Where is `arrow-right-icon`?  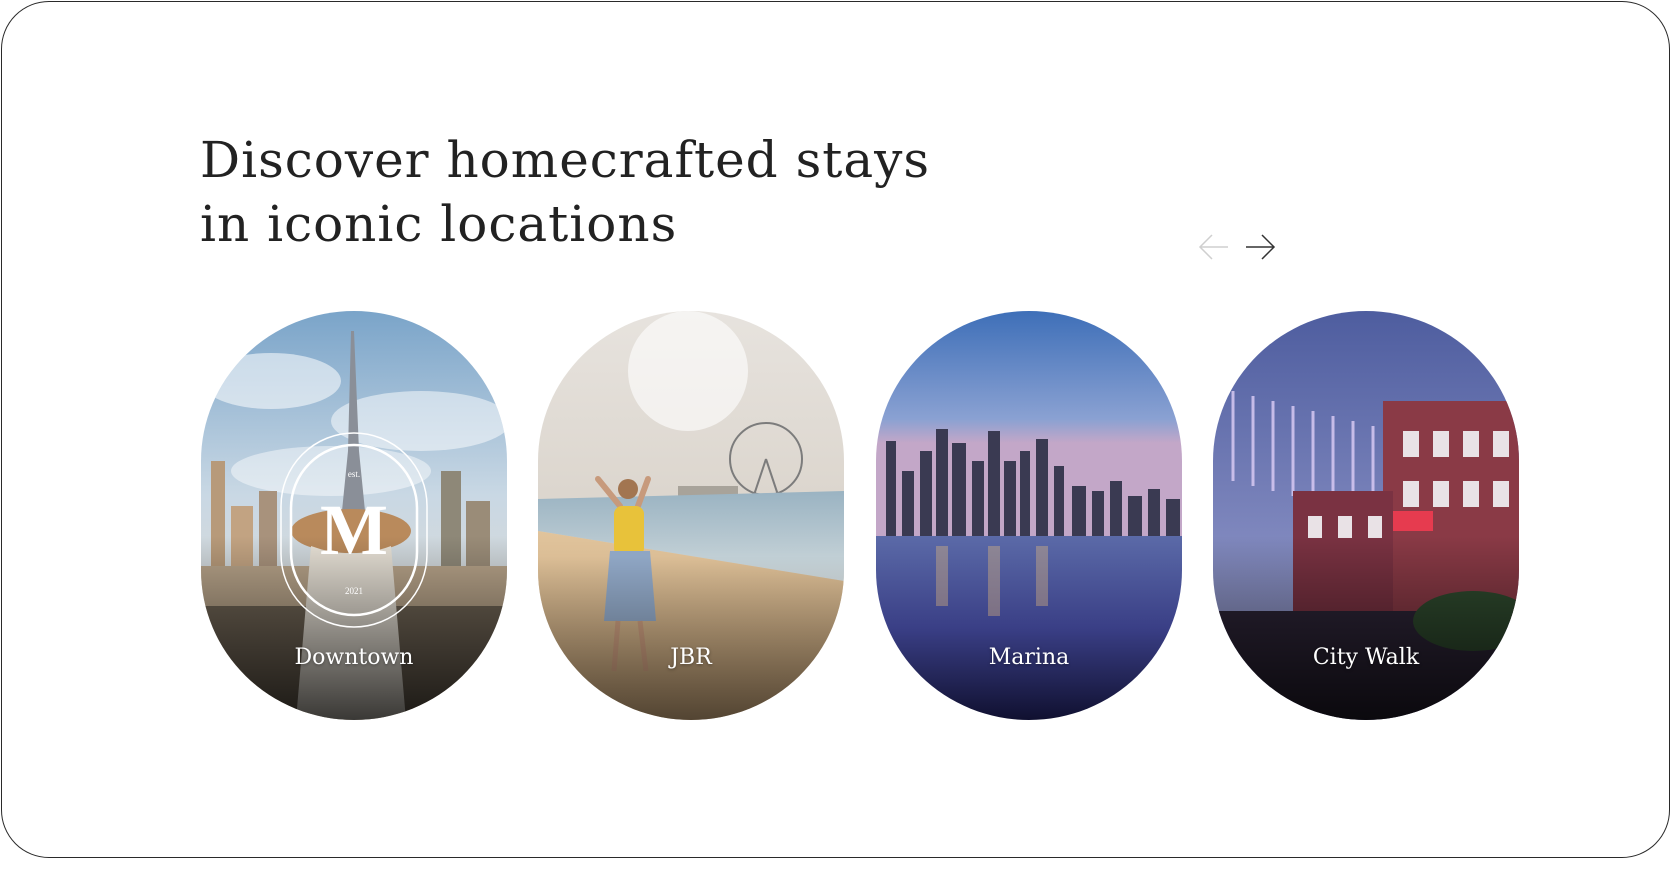 arrow-right-icon is located at coordinates (1261, 247).